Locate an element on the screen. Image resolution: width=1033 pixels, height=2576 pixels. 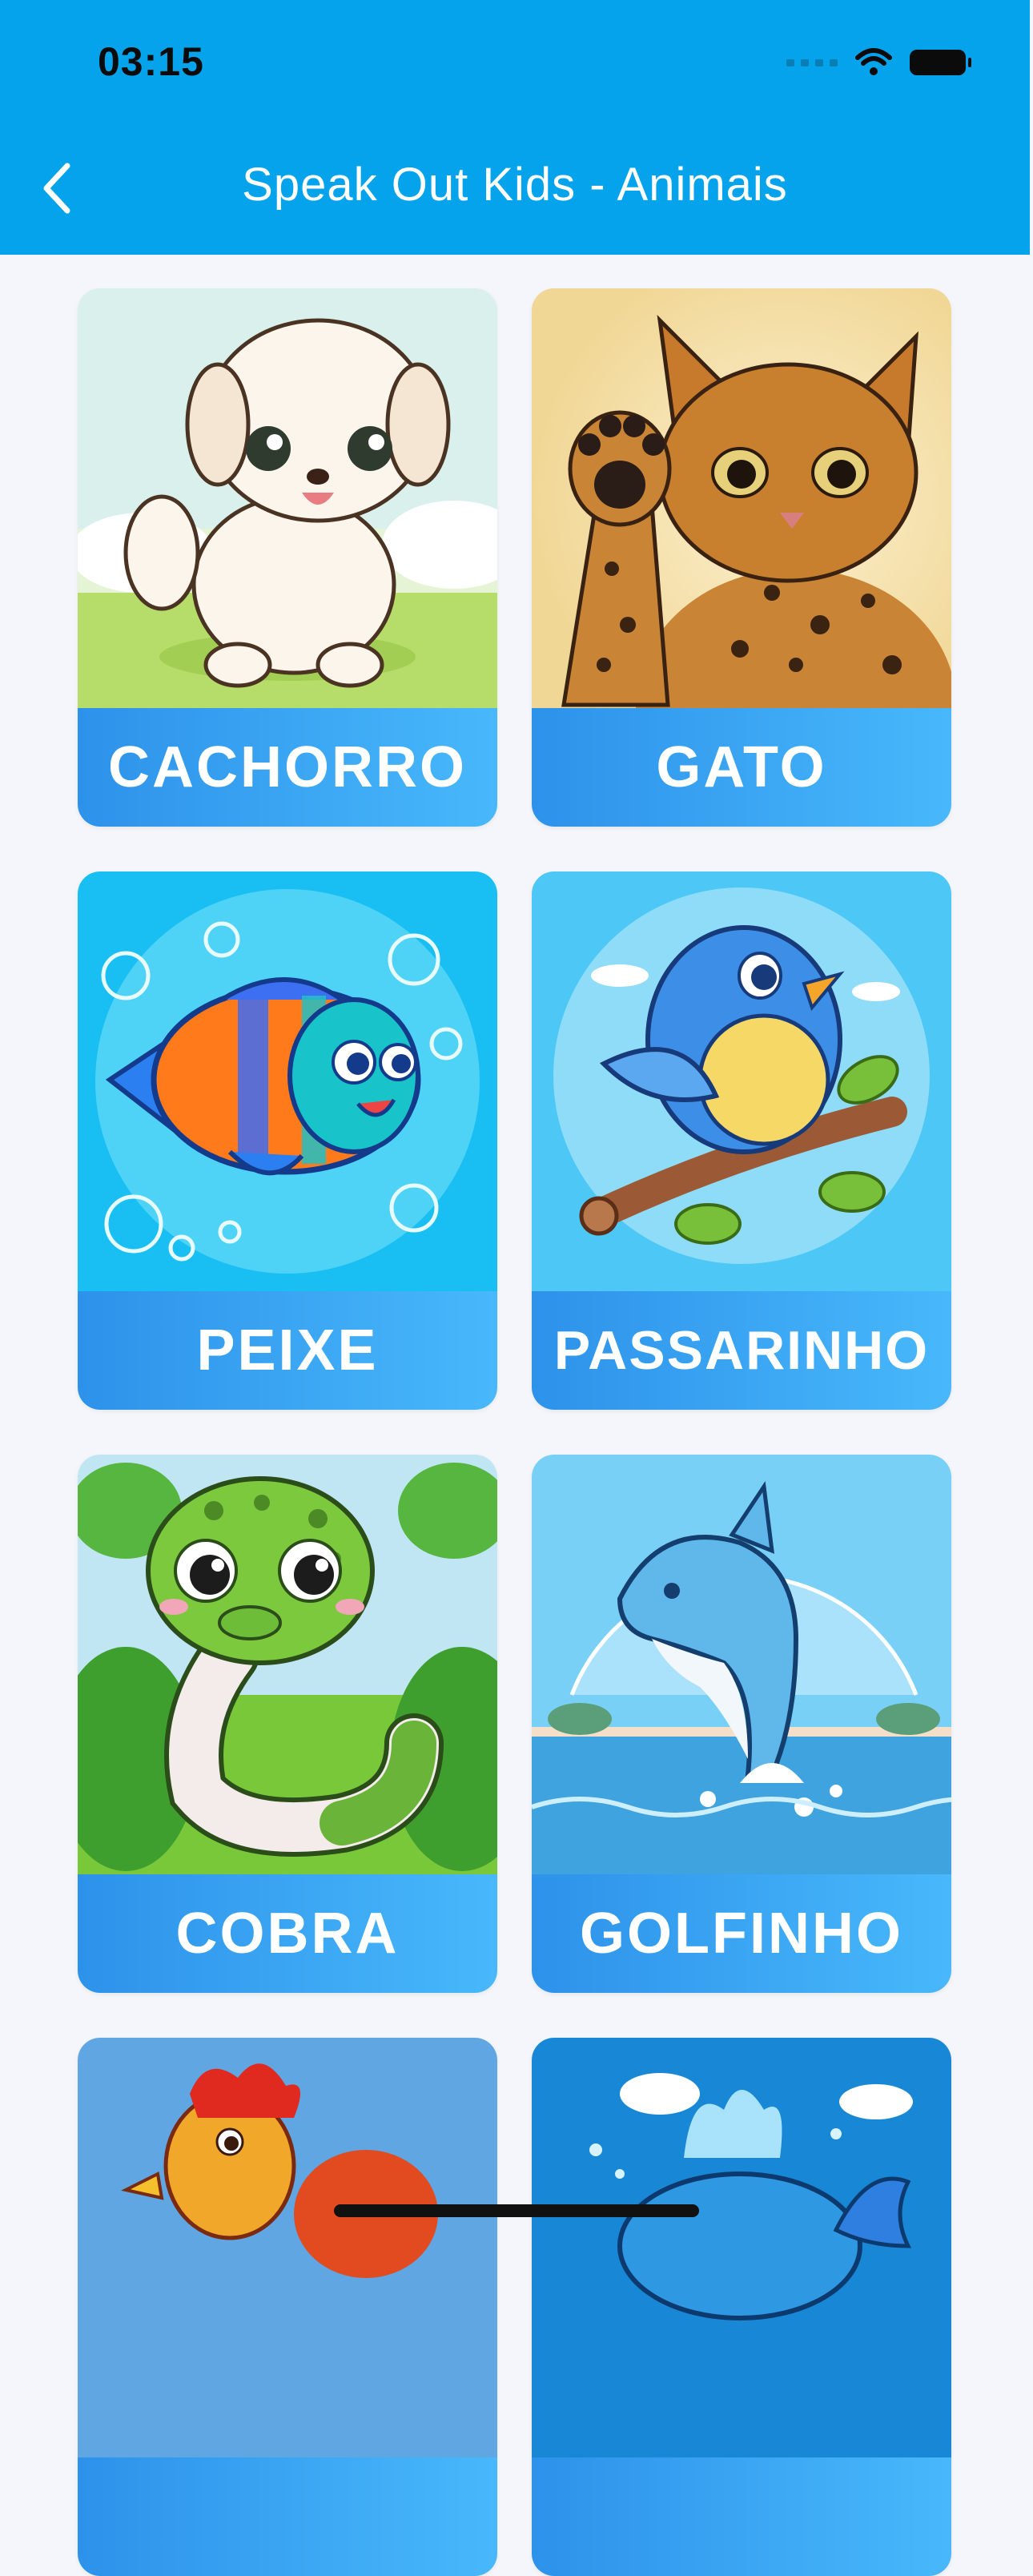
cat-illustration is located at coordinates (742, 498).